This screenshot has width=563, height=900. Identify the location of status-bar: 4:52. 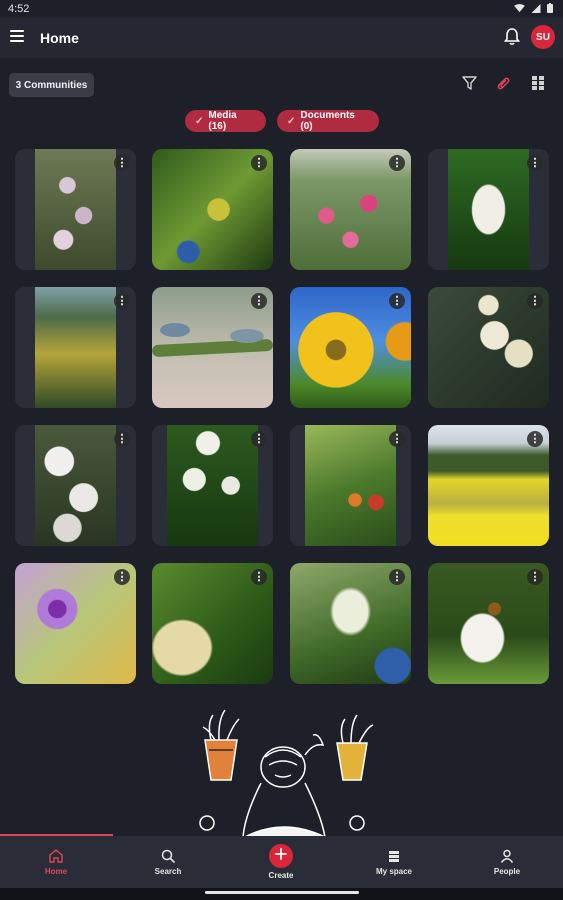
(281, 9).